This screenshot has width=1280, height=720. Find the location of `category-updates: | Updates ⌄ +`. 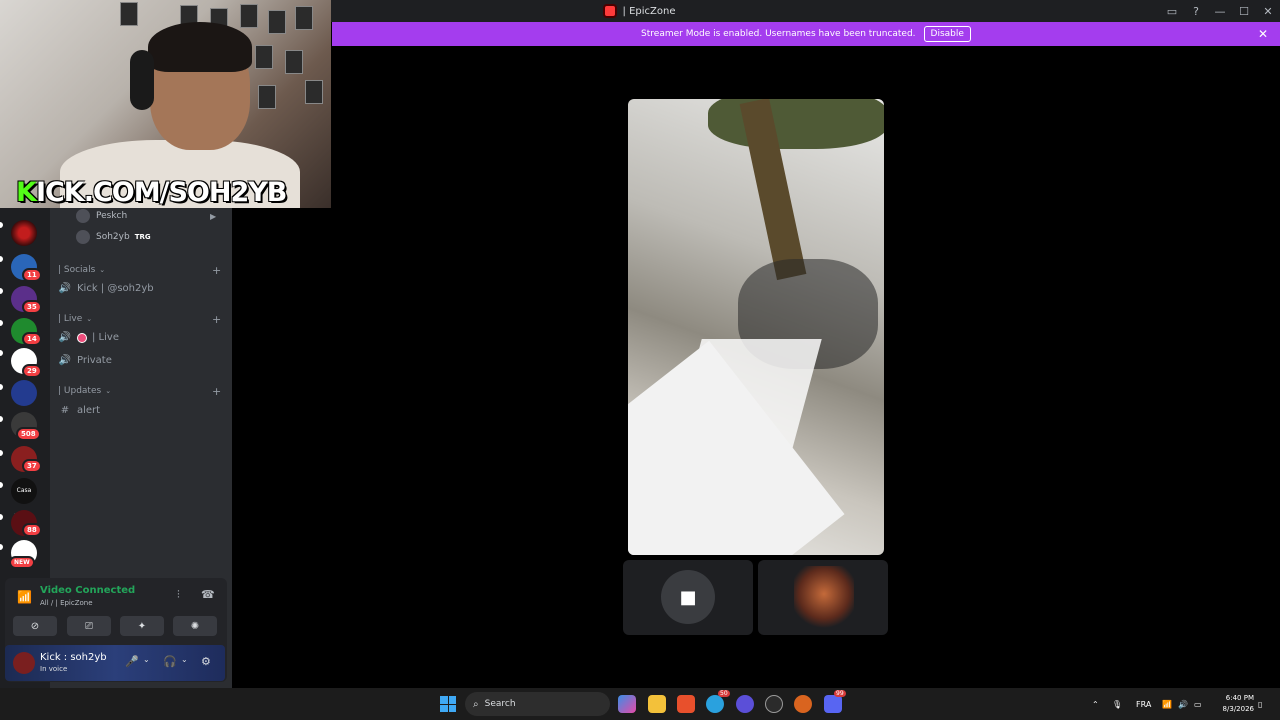

category-updates: | Updates ⌄ + is located at coordinates (139, 391).